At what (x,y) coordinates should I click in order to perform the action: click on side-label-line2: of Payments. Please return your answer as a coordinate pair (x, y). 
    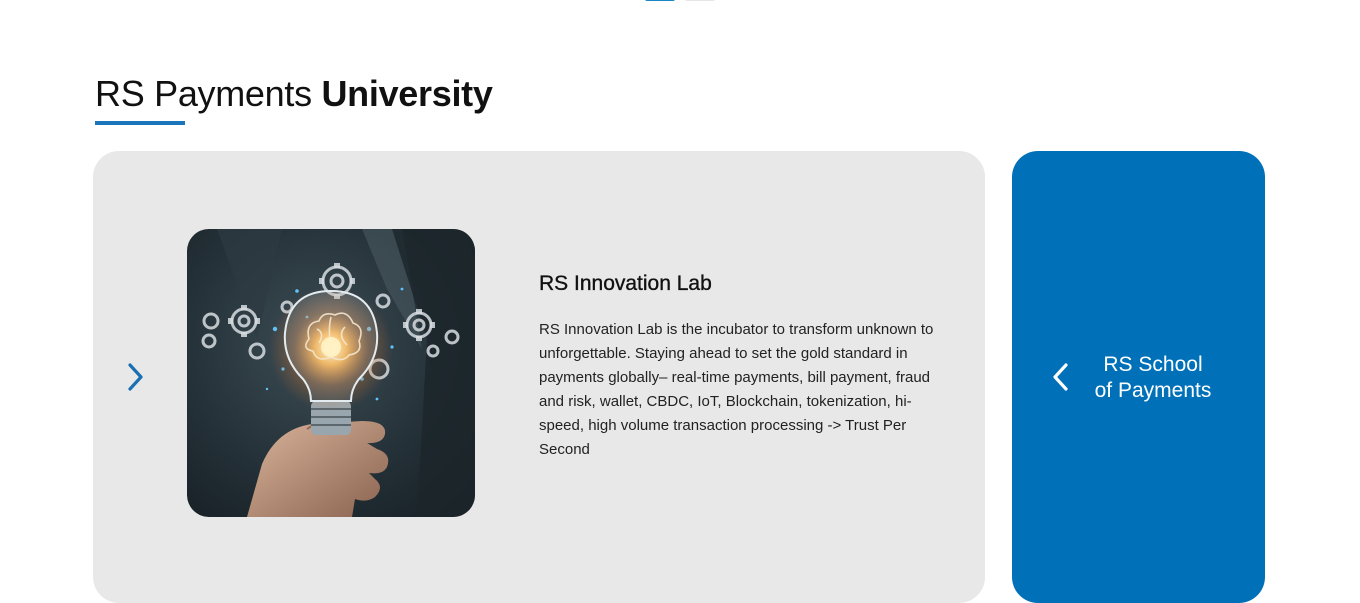
    Looking at the image, I should click on (1153, 390).